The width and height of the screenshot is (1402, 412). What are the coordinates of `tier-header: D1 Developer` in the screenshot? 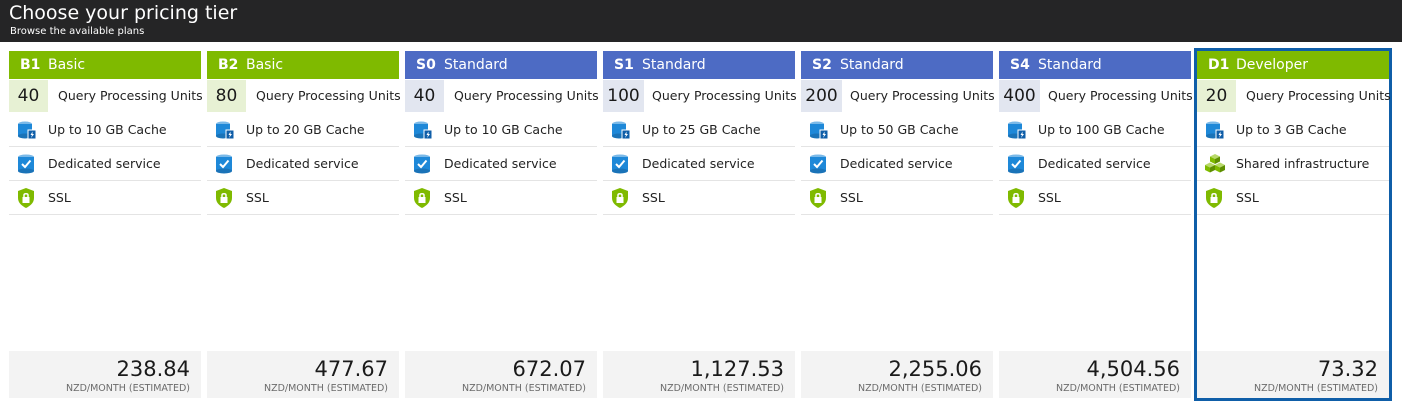 It's located at (1293, 65).